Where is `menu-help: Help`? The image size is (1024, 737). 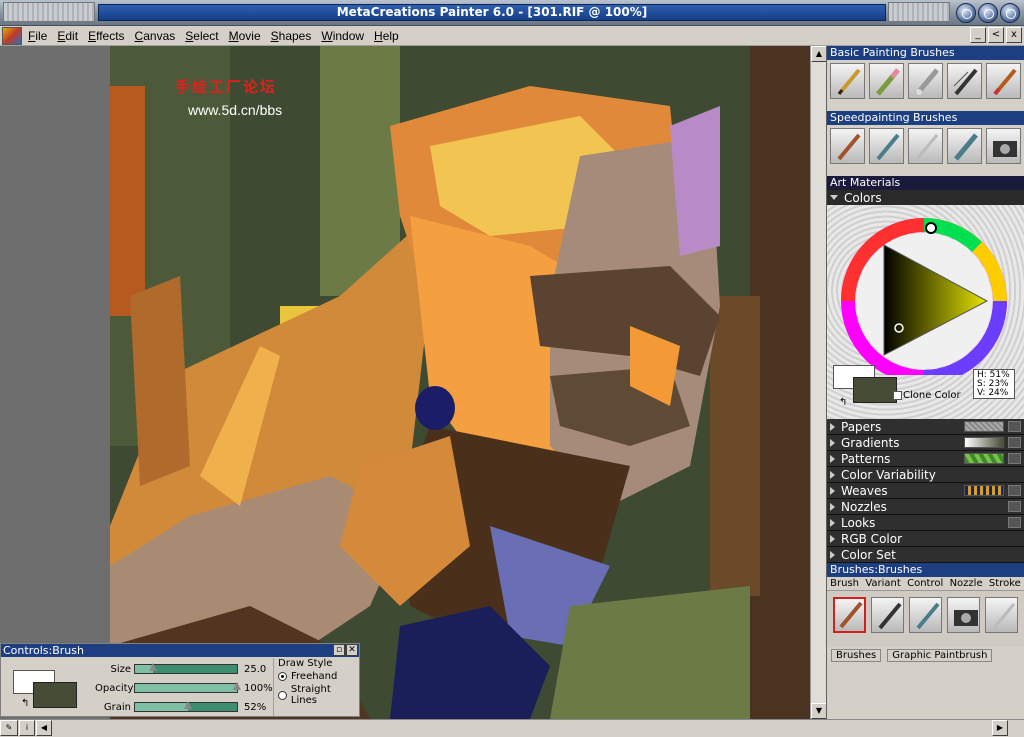 menu-help: Help is located at coordinates (386, 36).